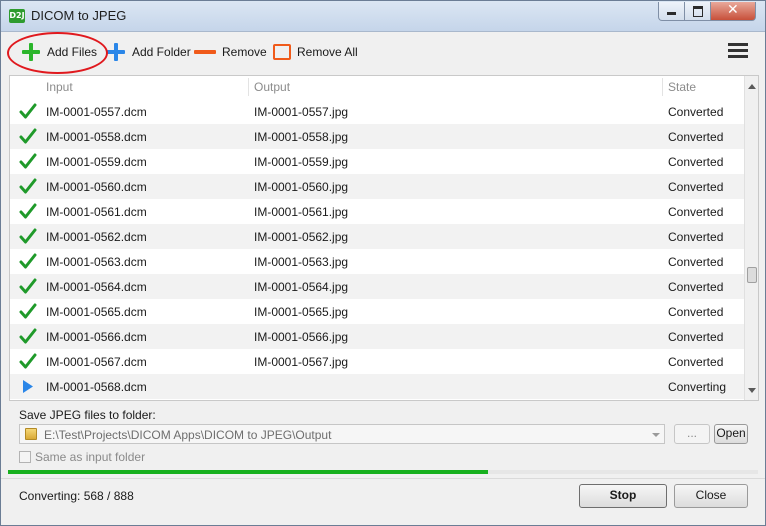  I want to click on input-file-cell: IM-0001-0563.dcm, so click(96, 262).